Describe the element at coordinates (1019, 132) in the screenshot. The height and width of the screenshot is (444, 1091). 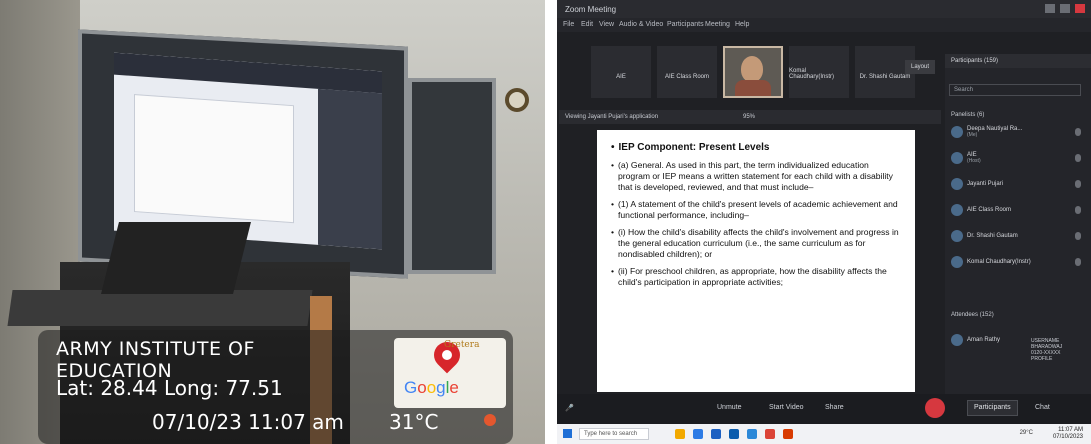
I see `list-item: Deepa Nautiyal Ra... (Me)` at that location.